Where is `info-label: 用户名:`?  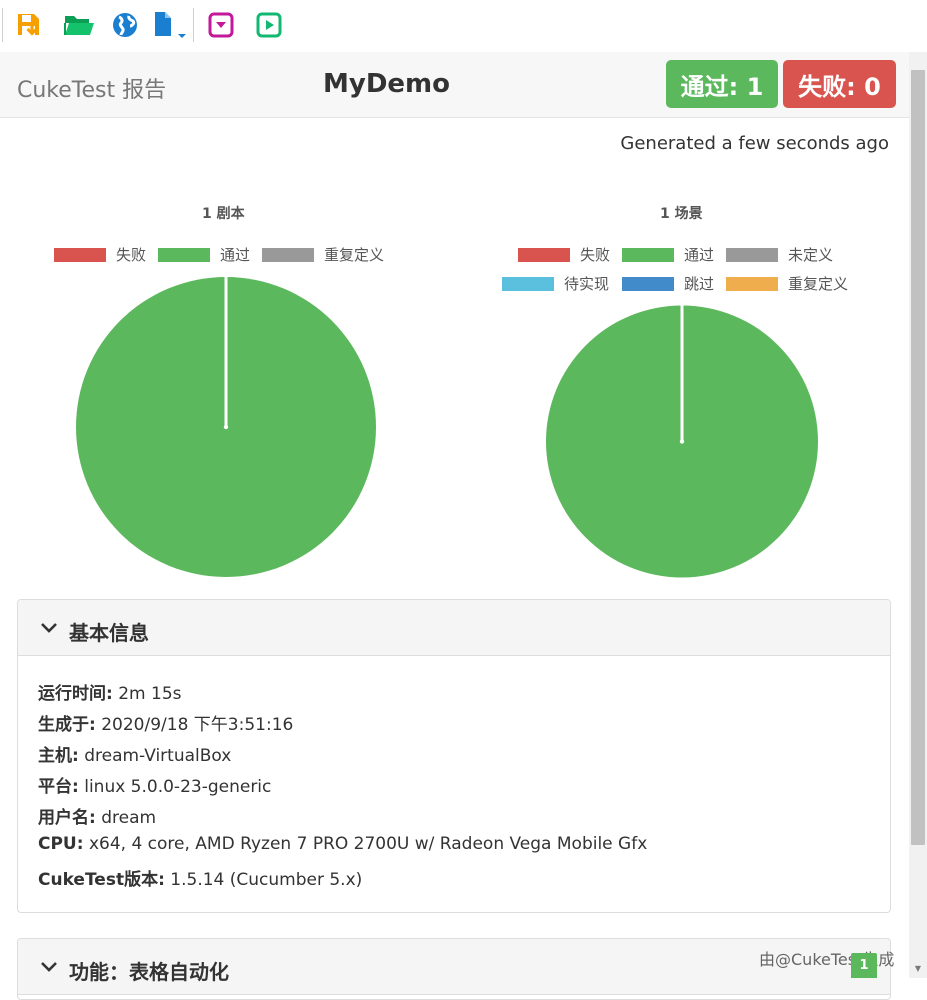 info-label: 用户名: is located at coordinates (67, 818).